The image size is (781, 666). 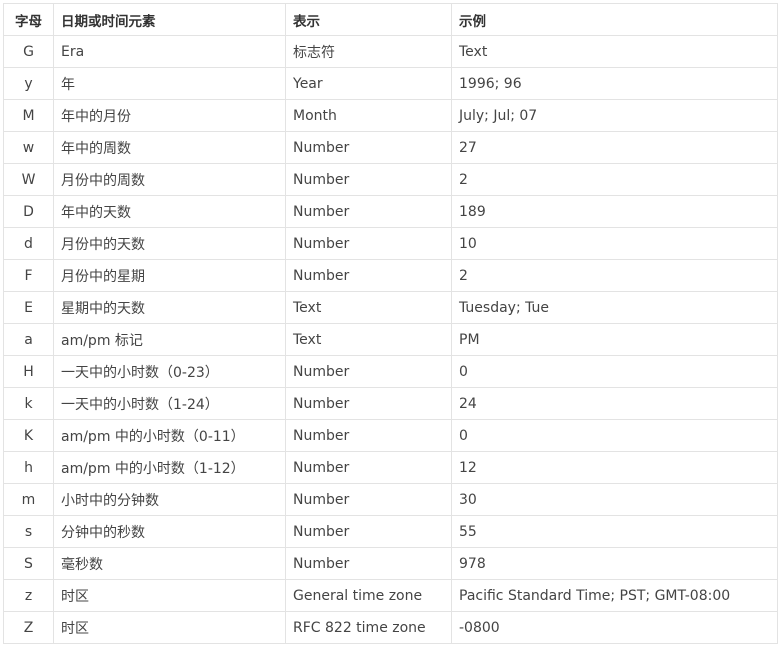 I want to click on cell-example: 978, so click(x=614, y=563).